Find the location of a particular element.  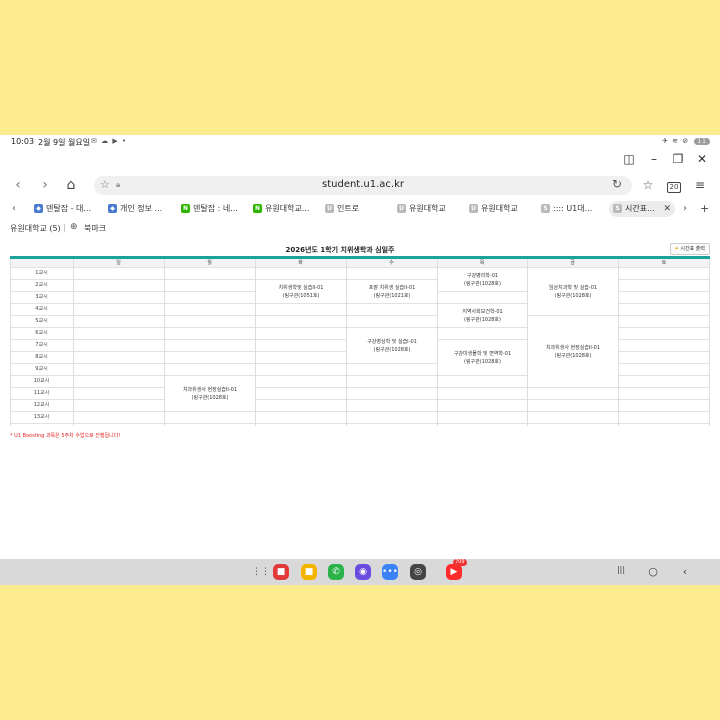

tab-manager-button: 20 is located at coordinates (674, 185).